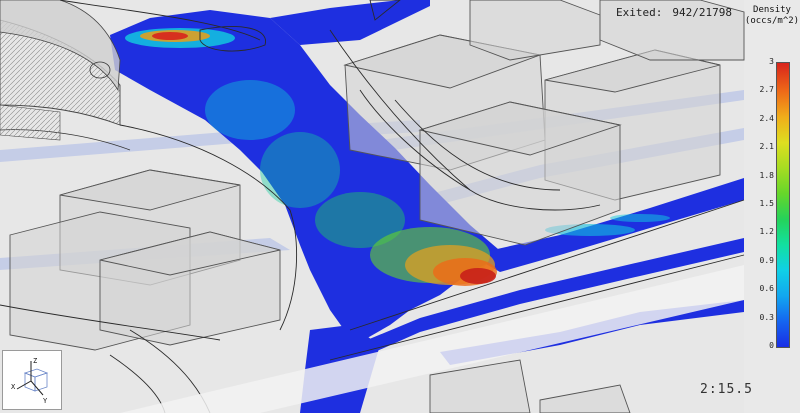  What do you see at coordinates (702, 12) in the screenshot?
I see `exited-value: 942/21798` at bounding box center [702, 12].